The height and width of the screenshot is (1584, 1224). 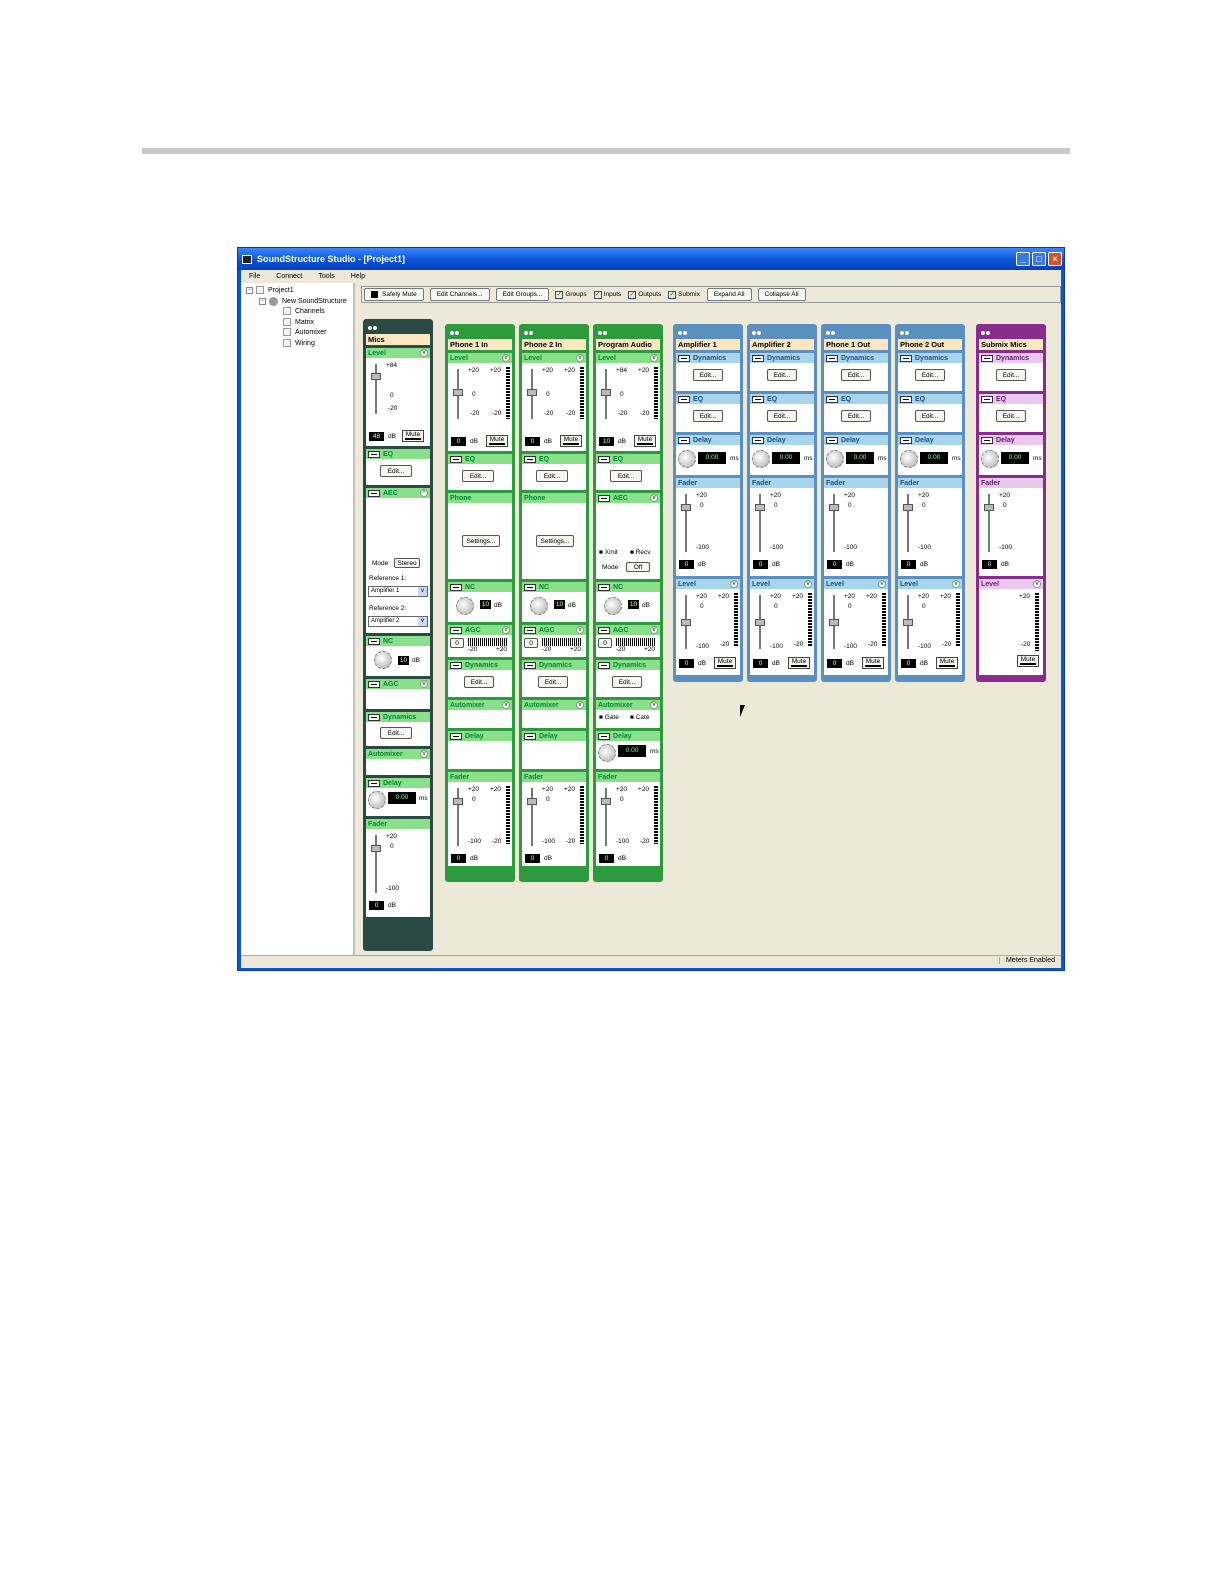 I want to click on tree-matrix: Matrix, so click(x=298, y=322).